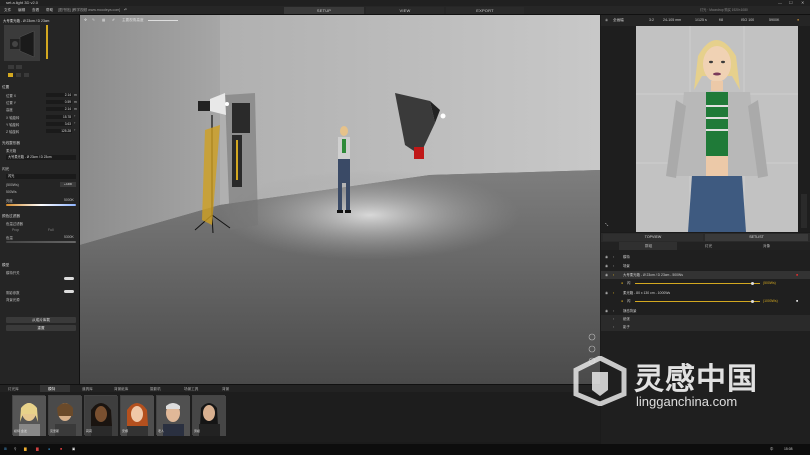 This screenshot has height=455, width=810. What do you see at coordinates (771, 449) in the screenshot?
I see `language-indicator: 中` at bounding box center [771, 449].